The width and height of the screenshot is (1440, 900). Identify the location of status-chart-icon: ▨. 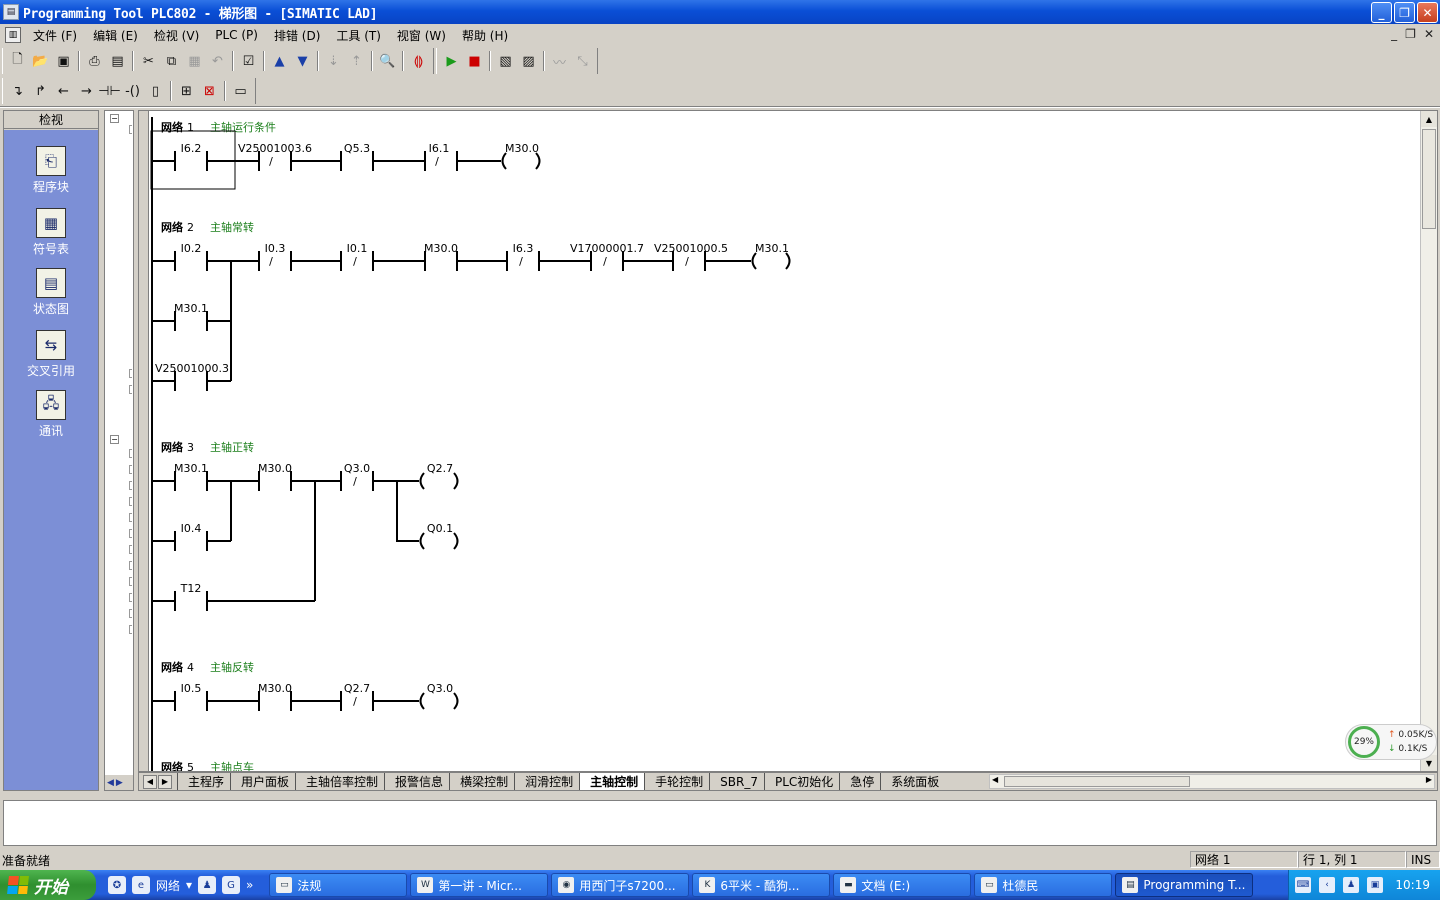
(528, 61).